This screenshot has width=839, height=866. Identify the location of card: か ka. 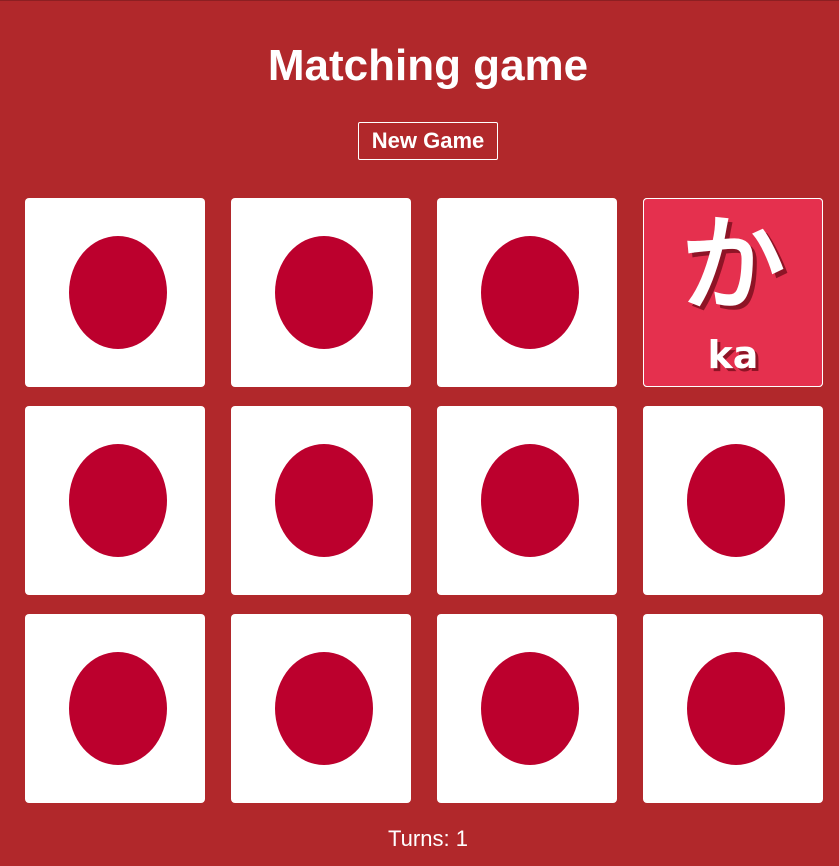
(733, 292).